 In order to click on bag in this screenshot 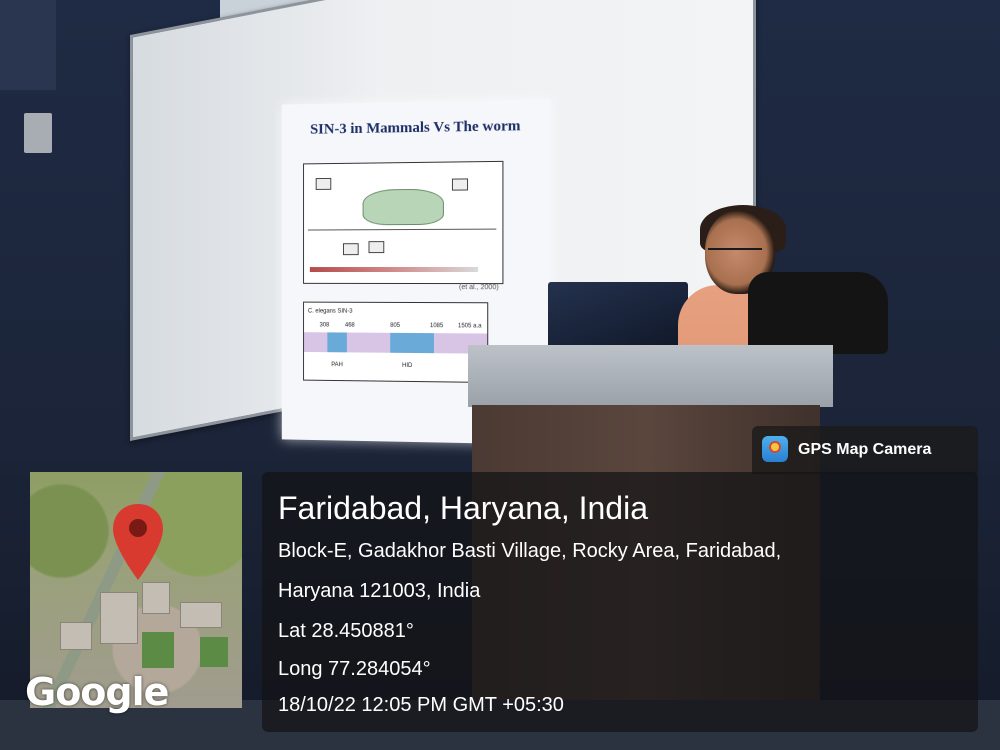, I will do `click(818, 313)`.